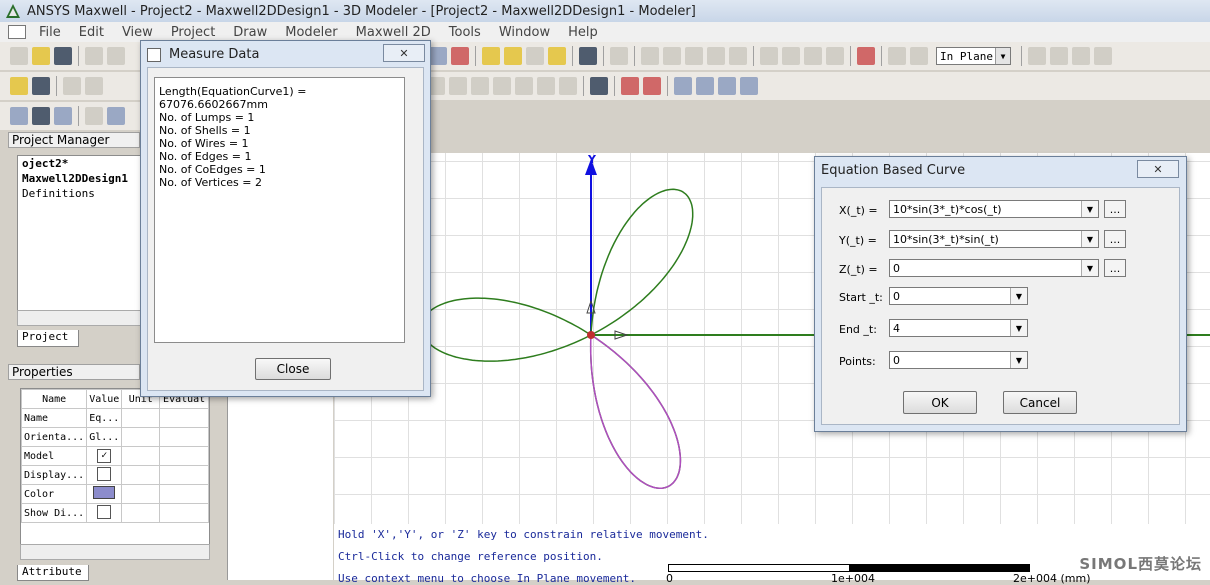  What do you see at coordinates (513, 56) in the screenshot?
I see `check-icon` at bounding box center [513, 56].